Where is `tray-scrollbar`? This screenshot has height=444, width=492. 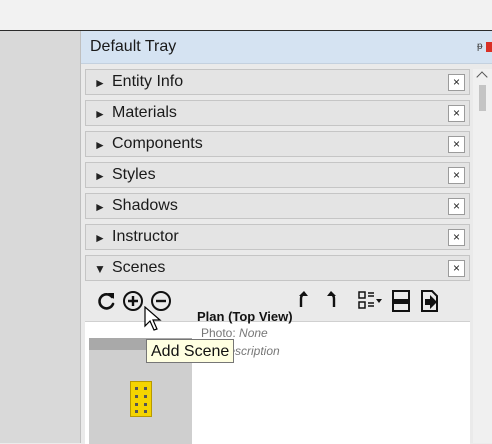 tray-scrollbar is located at coordinates (482, 256).